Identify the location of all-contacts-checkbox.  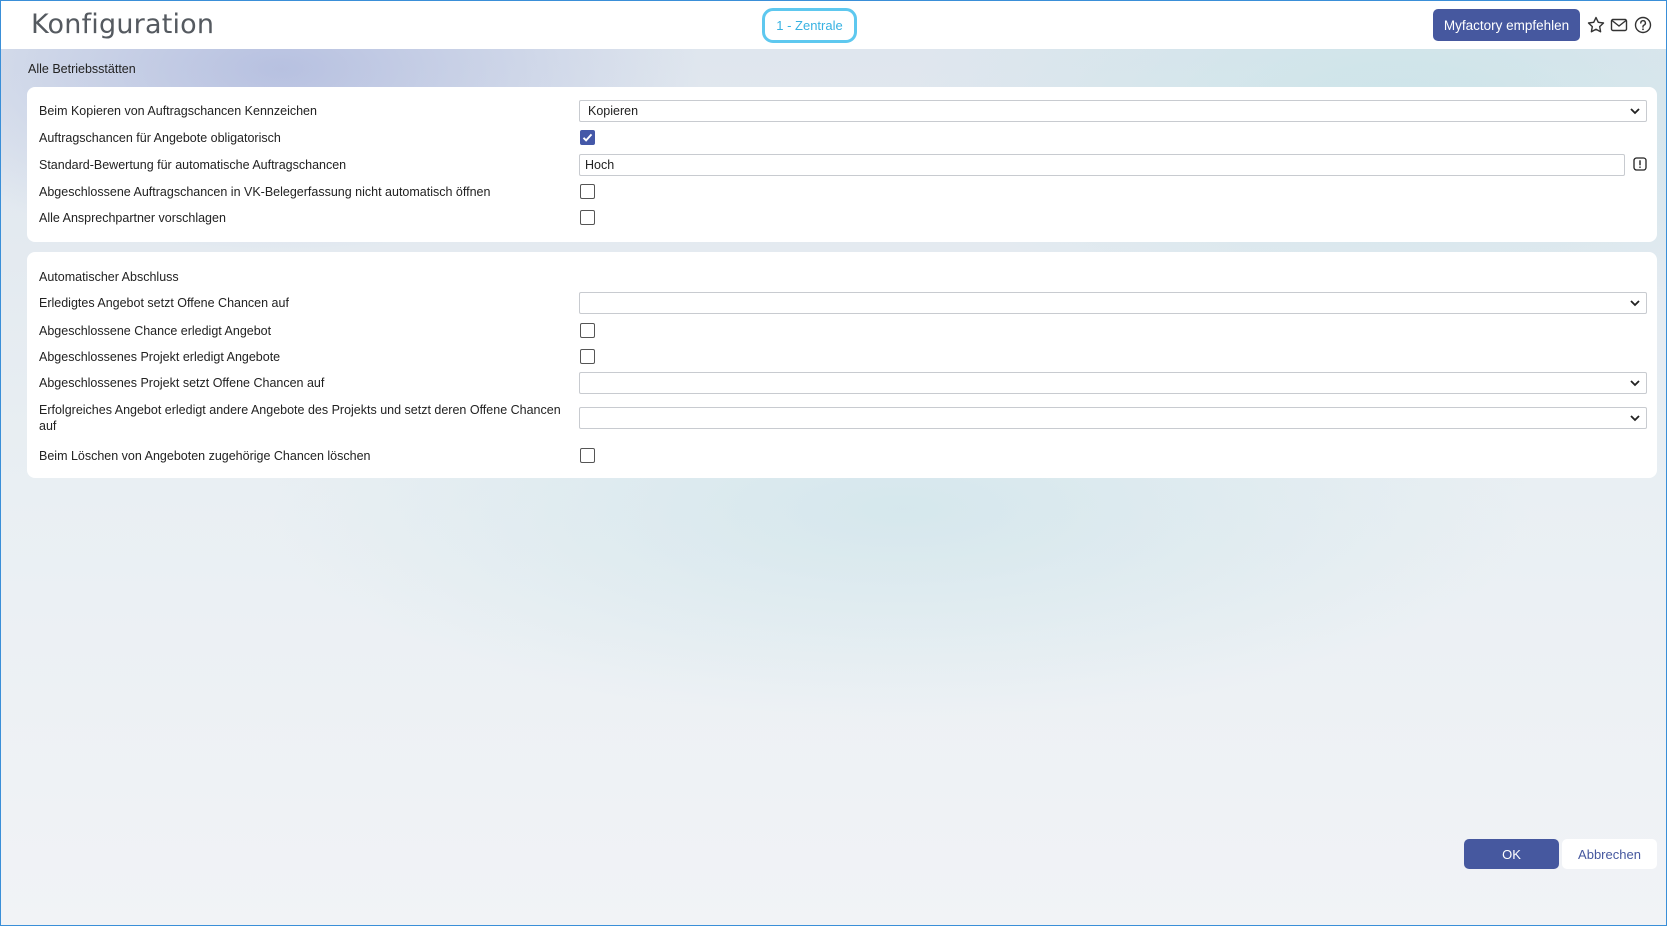
(587, 217).